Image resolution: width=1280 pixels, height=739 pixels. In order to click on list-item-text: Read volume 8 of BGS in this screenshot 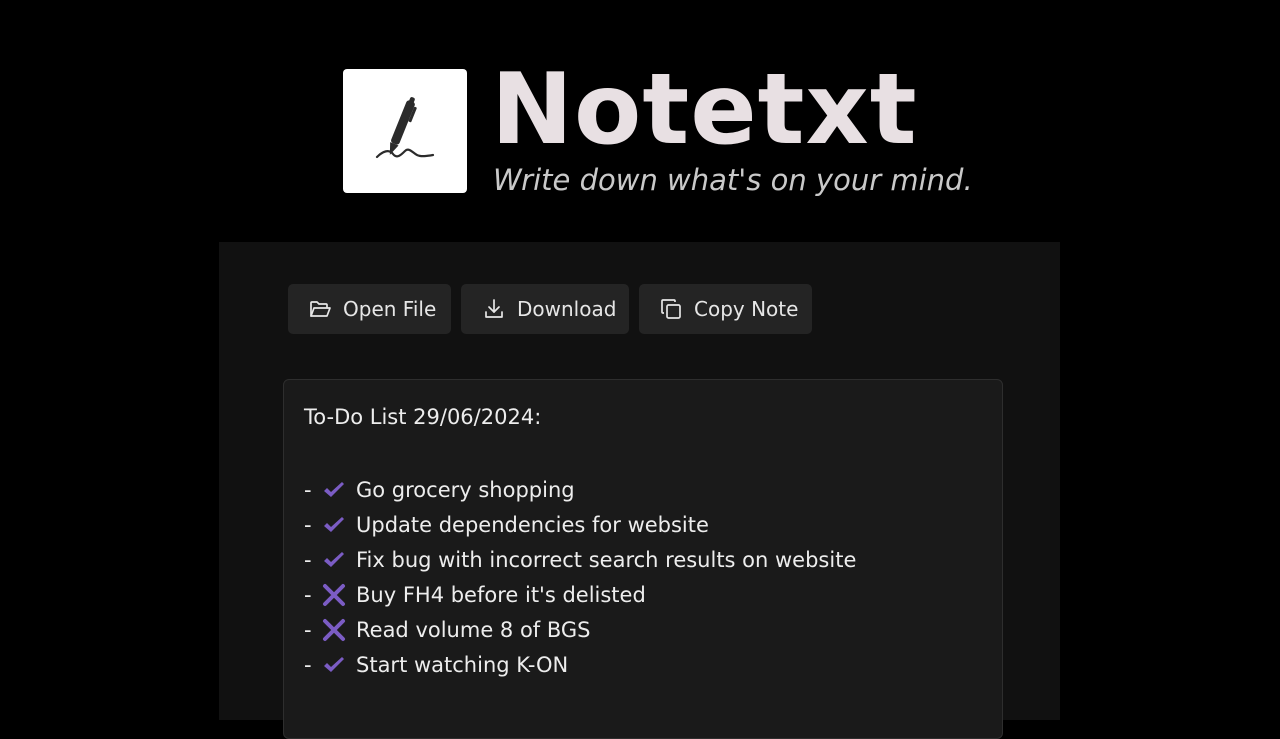, I will do `click(473, 629)`.